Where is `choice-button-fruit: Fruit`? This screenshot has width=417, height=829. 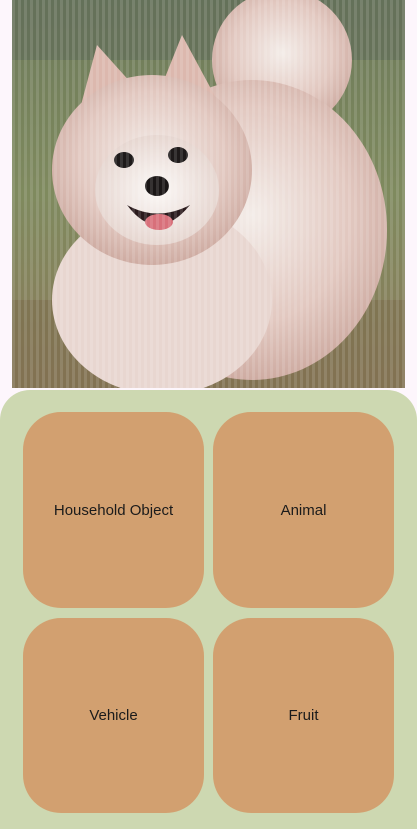
choice-button-fruit: Fruit is located at coordinates (303, 715).